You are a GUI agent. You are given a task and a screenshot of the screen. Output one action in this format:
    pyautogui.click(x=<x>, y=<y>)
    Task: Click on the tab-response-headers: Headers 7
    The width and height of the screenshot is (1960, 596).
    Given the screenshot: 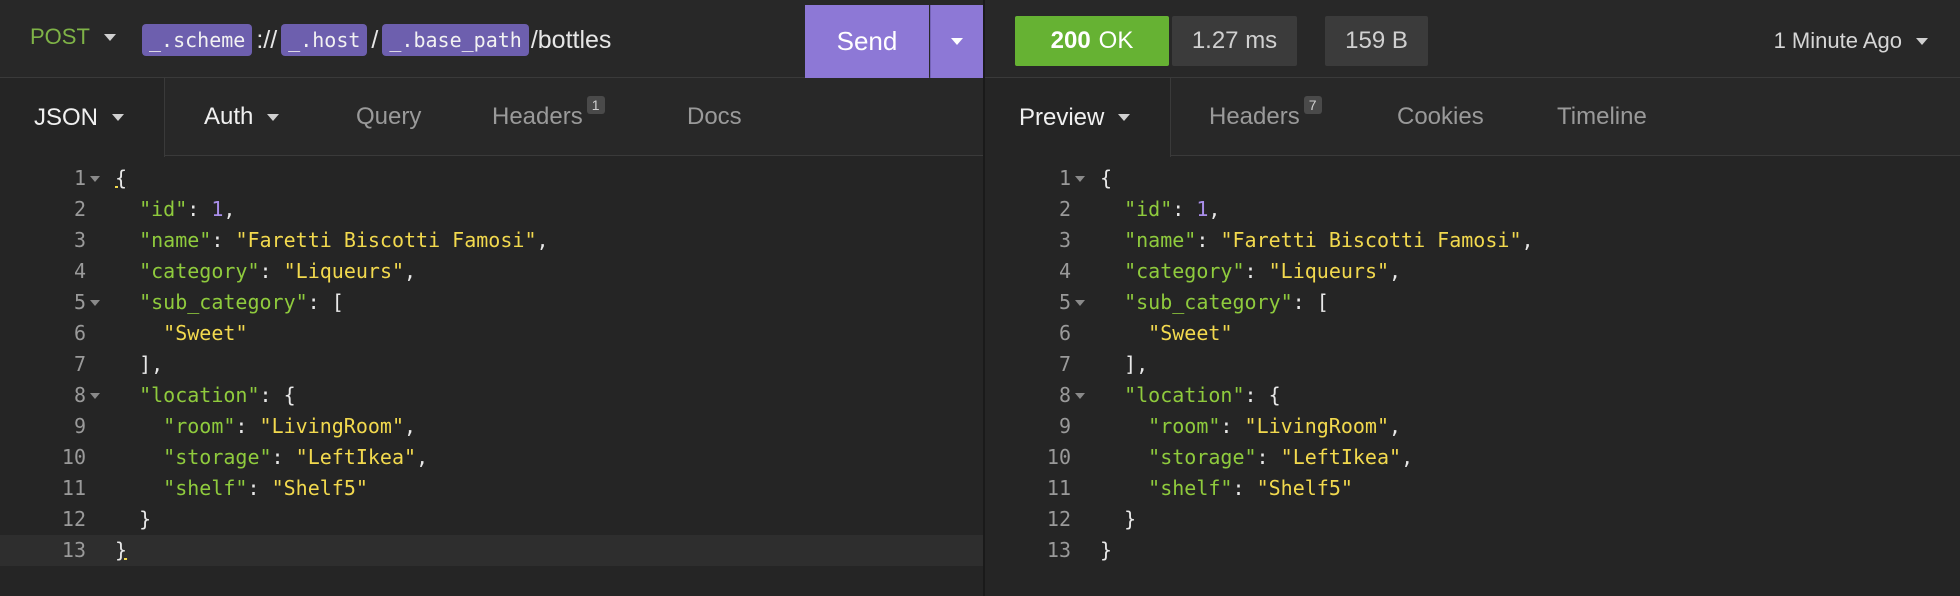 What is the action you would take?
    pyautogui.click(x=1265, y=117)
    